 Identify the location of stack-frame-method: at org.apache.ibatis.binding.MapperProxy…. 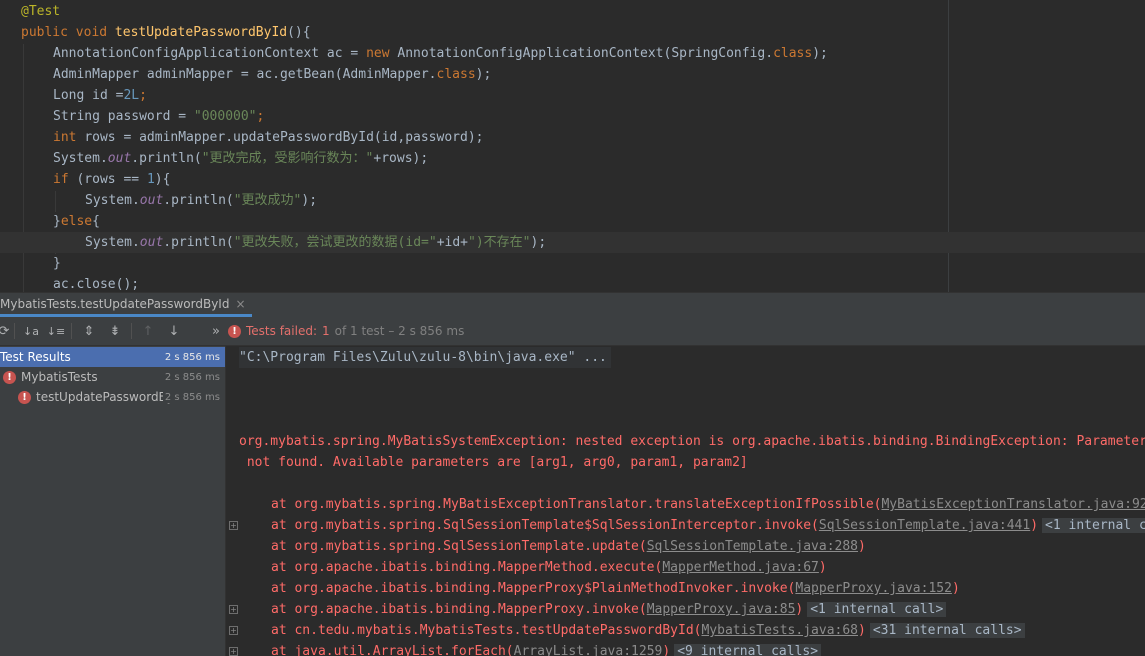
(533, 588).